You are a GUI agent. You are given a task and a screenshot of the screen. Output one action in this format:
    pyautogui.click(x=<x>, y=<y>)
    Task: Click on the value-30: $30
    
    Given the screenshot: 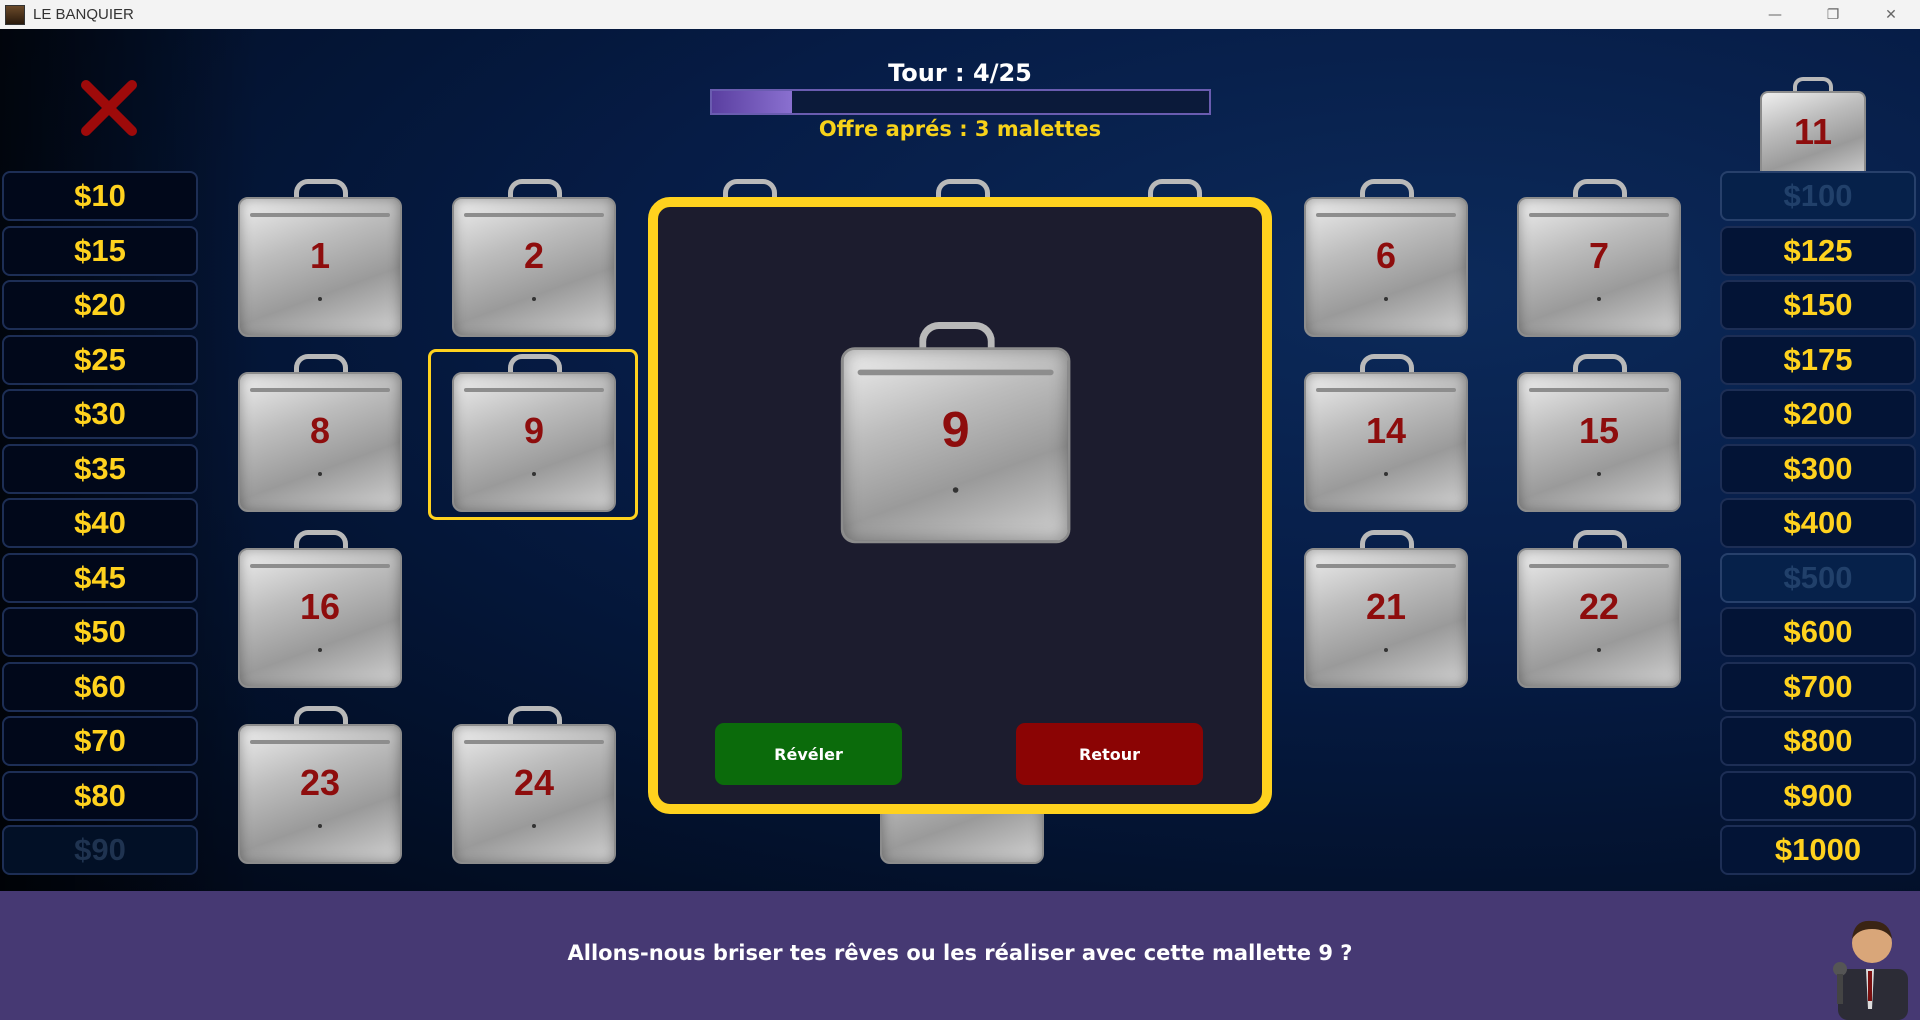 What is the action you would take?
    pyautogui.click(x=100, y=414)
    